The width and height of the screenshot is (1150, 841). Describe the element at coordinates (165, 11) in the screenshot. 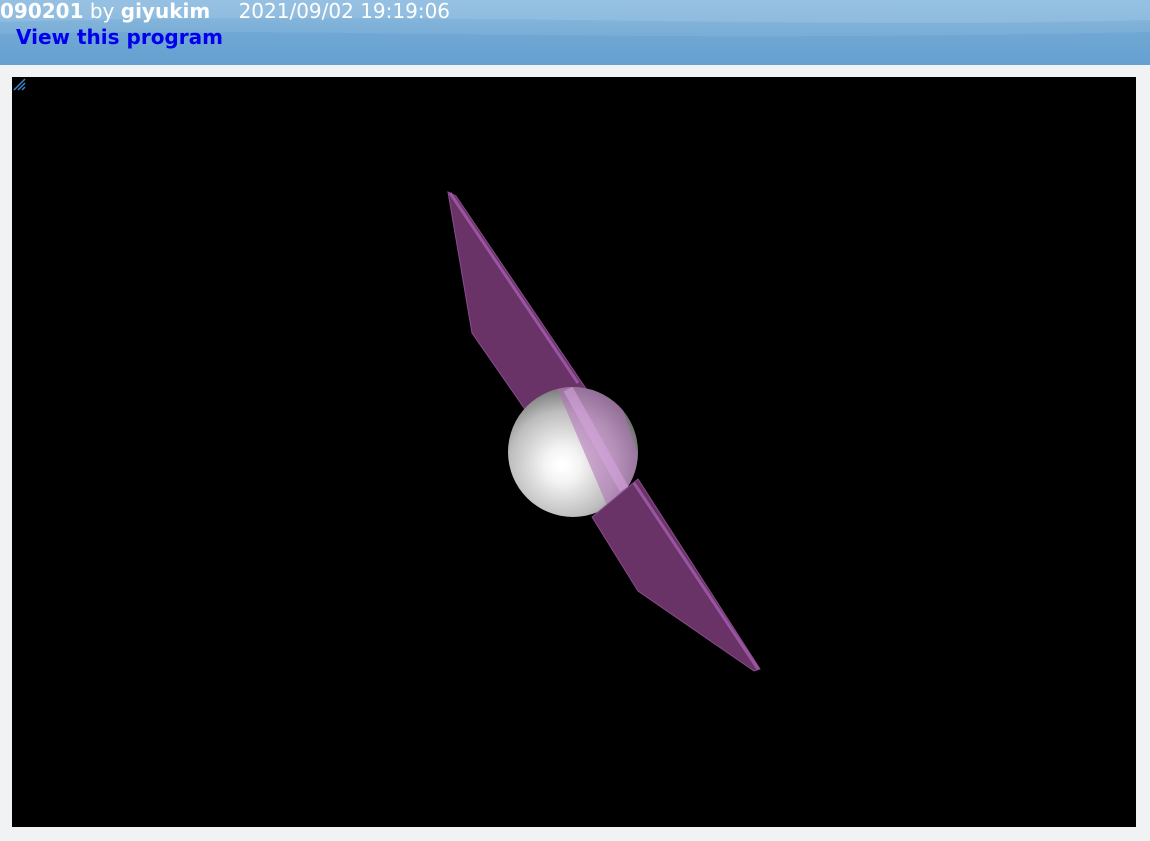

I see `author-link: giyukim` at that location.